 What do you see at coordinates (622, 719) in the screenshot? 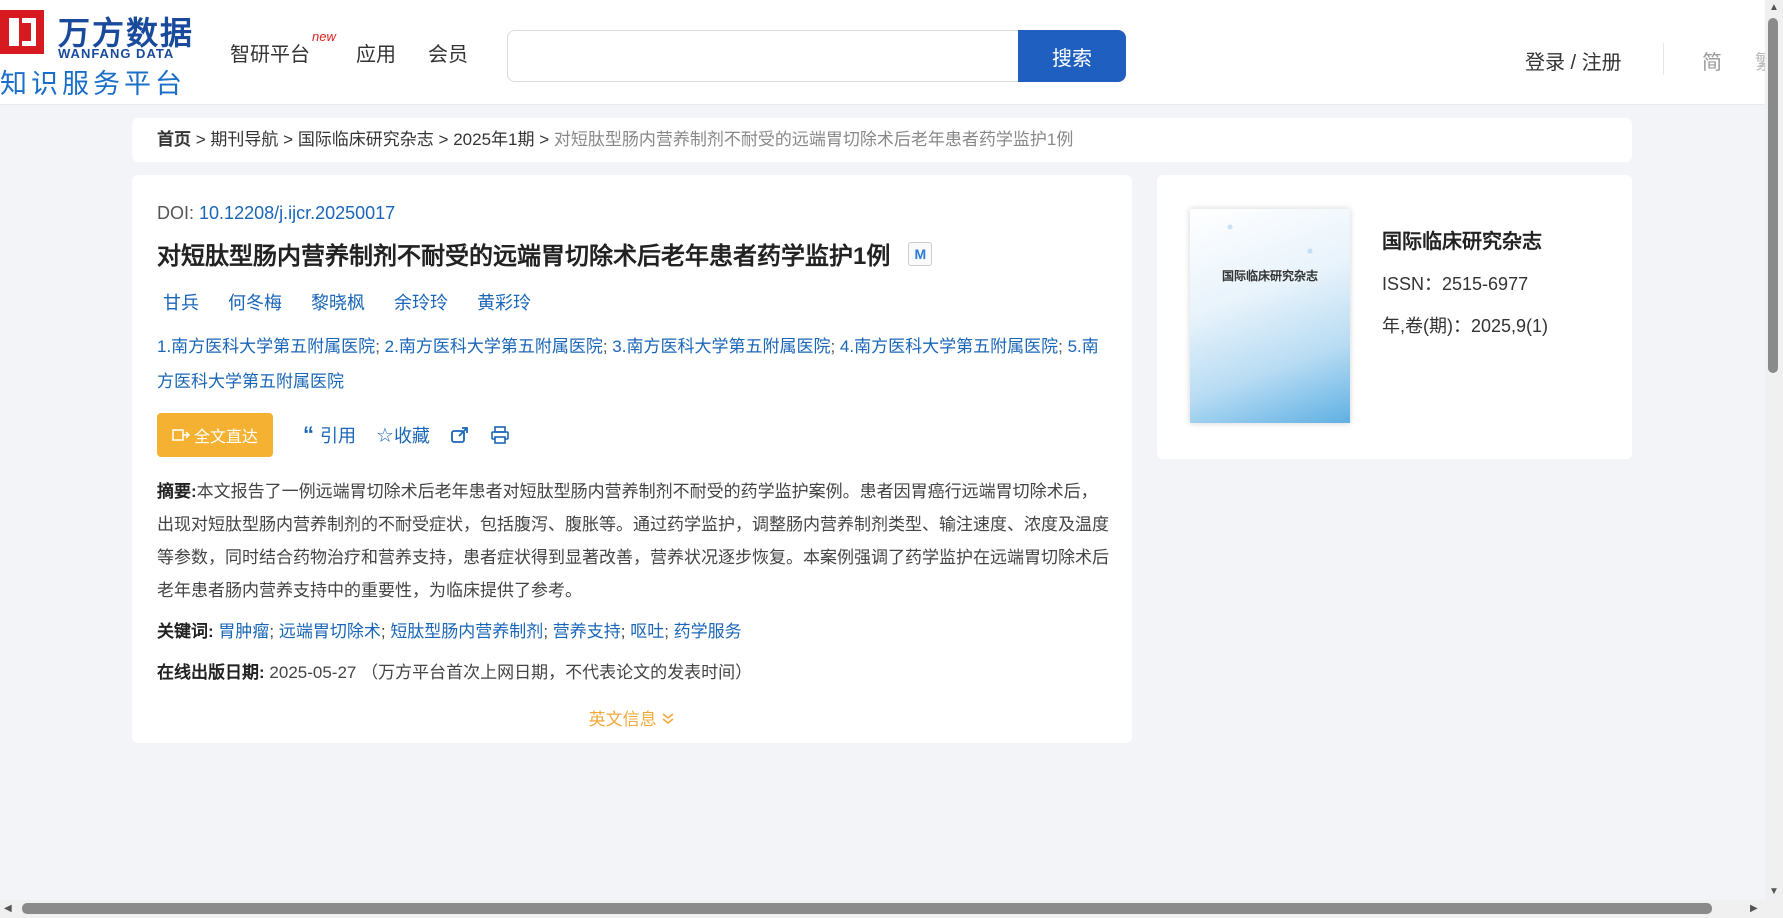
I see `english-info-label: 英文信息` at bounding box center [622, 719].